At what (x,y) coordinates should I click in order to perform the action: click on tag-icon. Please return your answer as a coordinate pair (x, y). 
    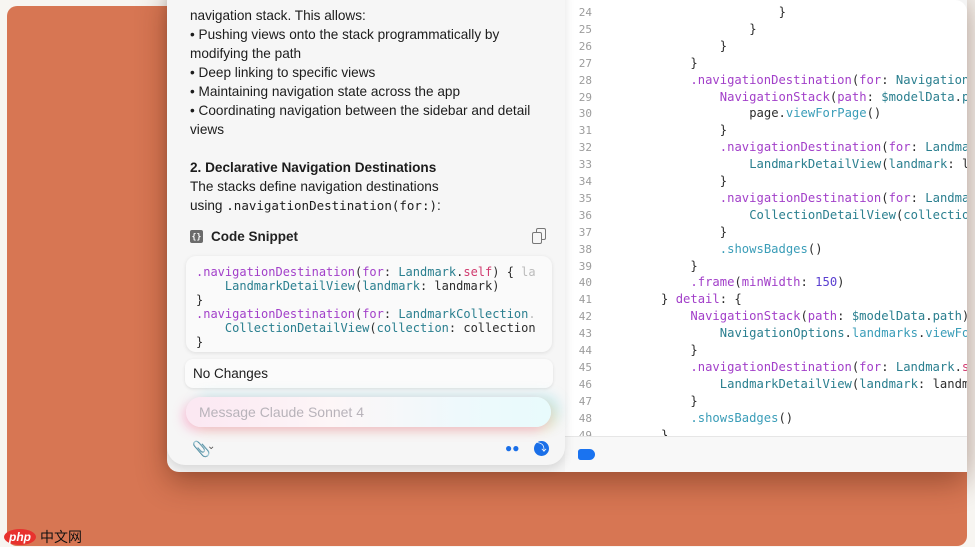
    Looking at the image, I should click on (586, 454).